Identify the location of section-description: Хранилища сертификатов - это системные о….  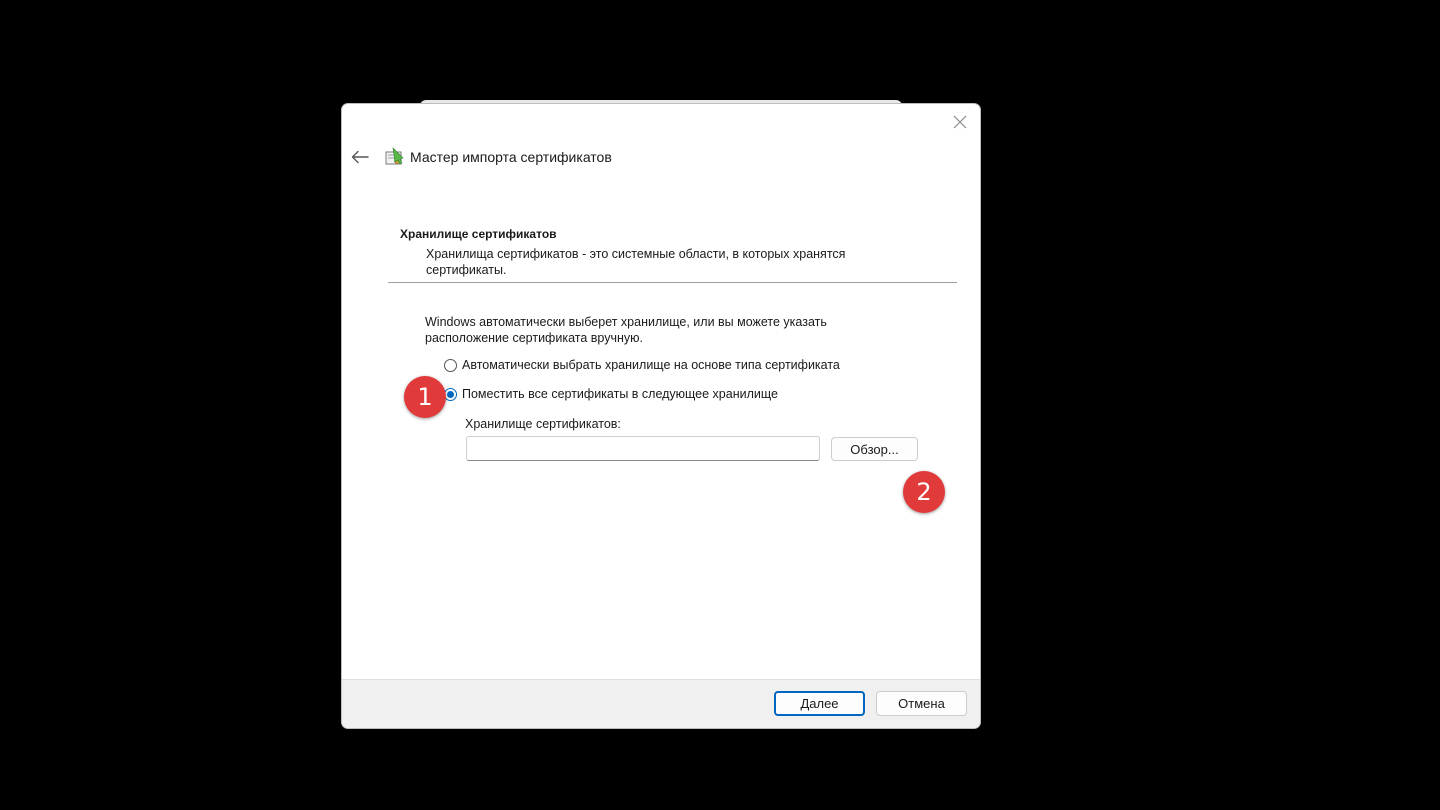
(636, 262).